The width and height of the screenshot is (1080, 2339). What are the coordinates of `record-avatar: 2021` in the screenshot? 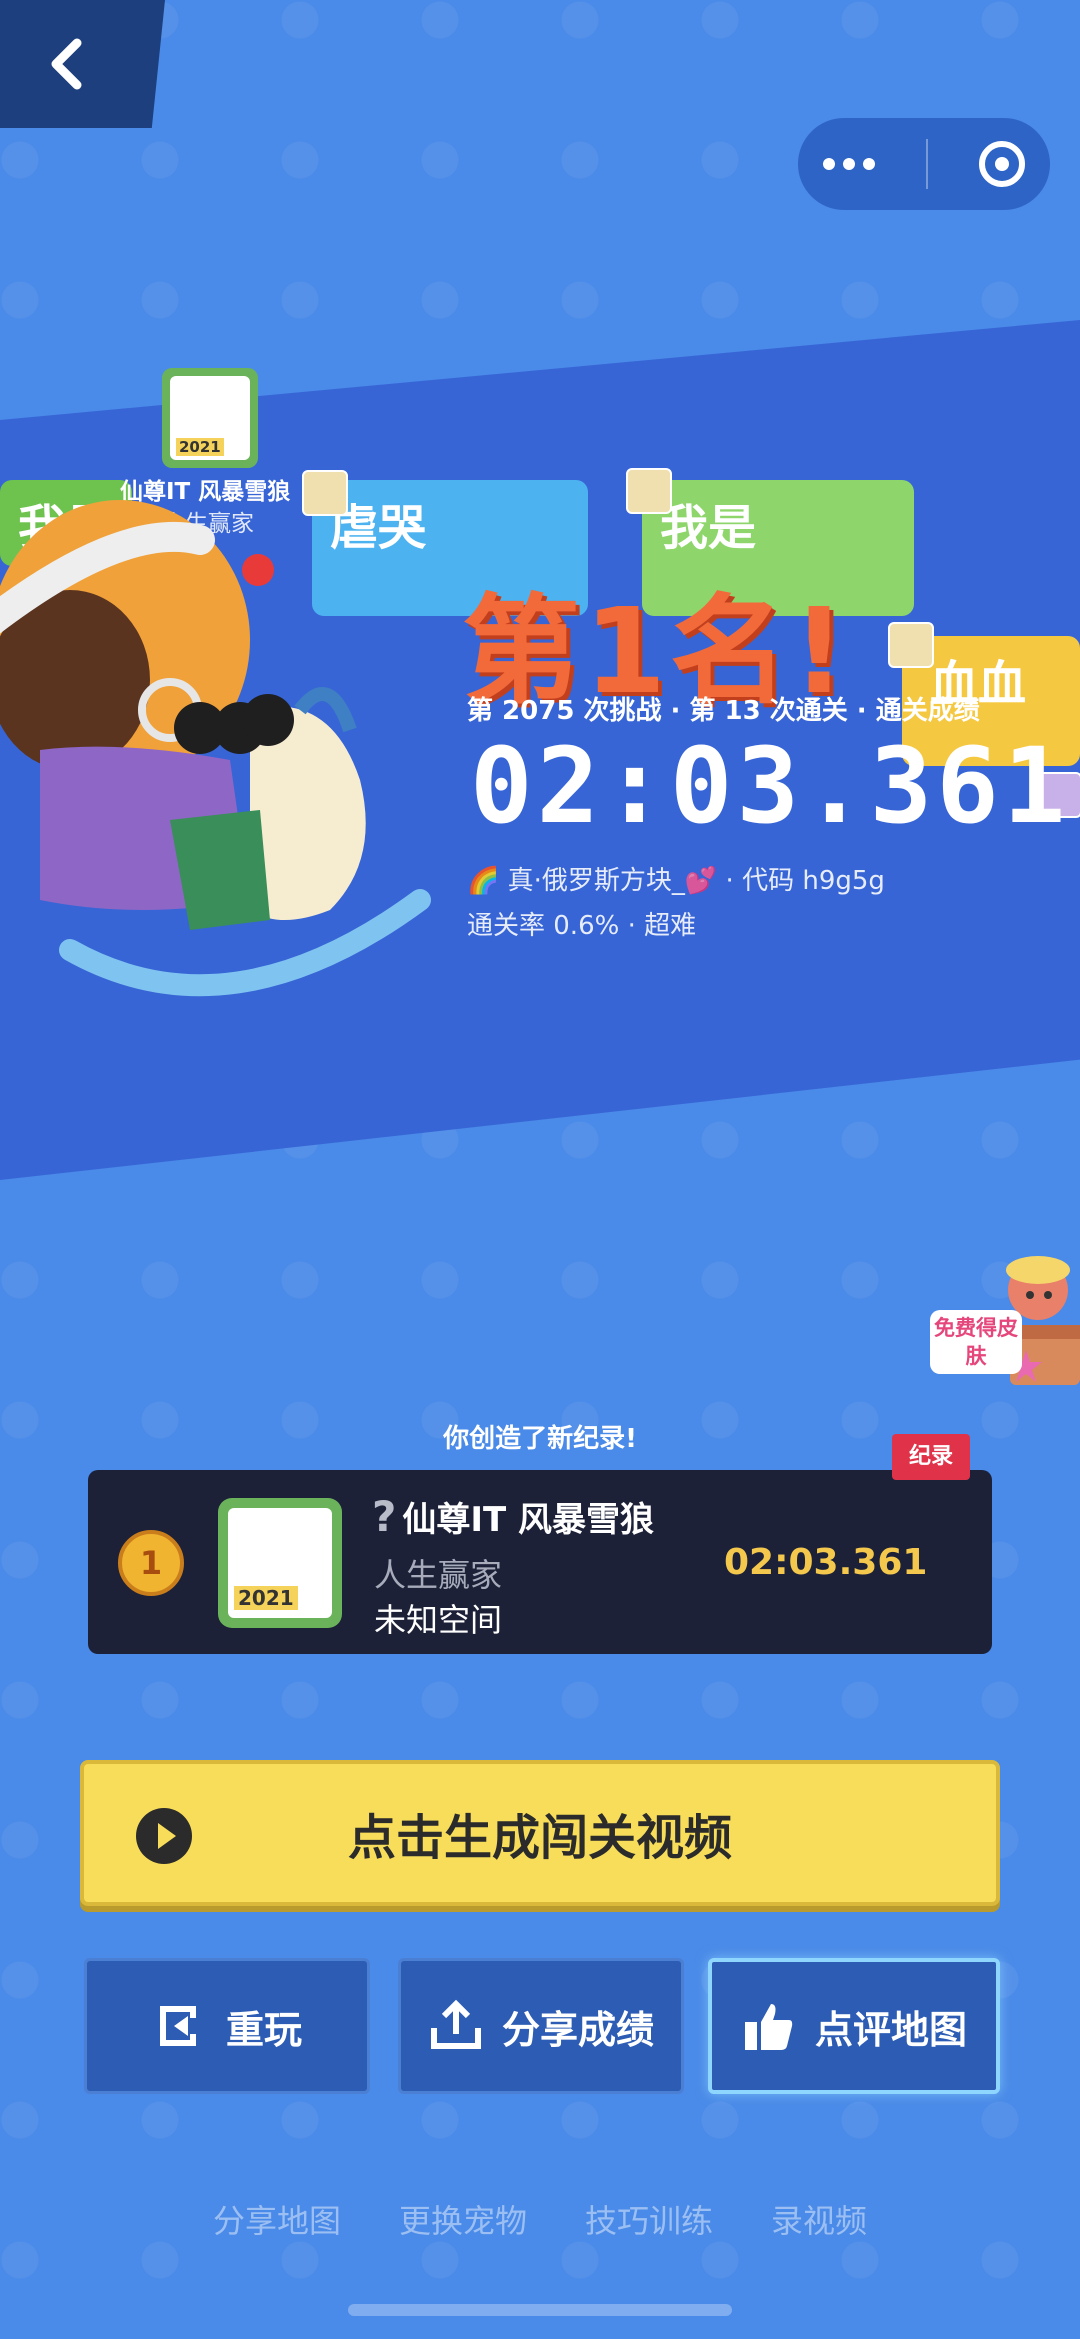 It's located at (280, 1563).